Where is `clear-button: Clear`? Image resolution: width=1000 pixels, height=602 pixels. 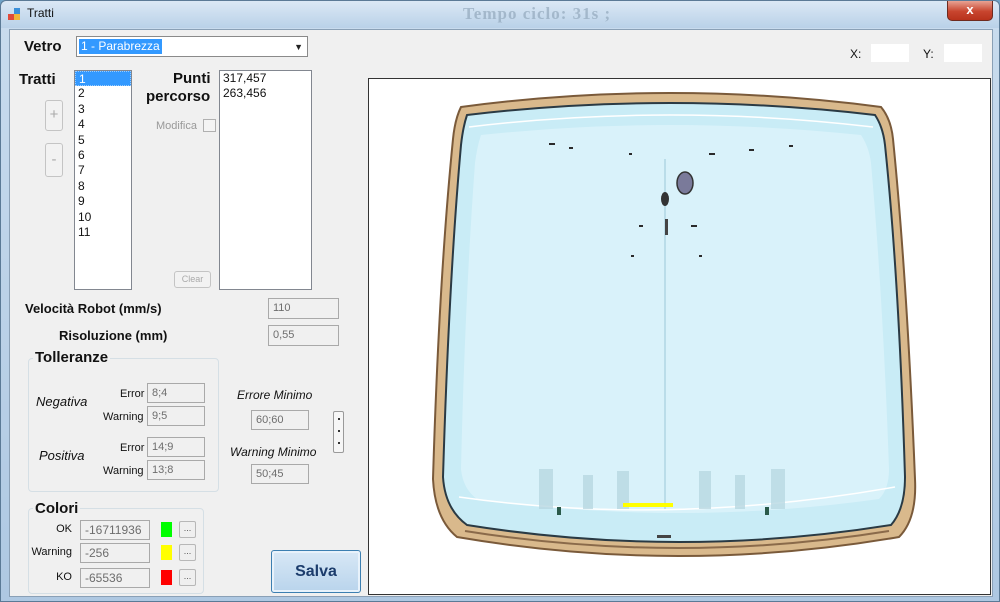 clear-button: Clear is located at coordinates (192, 279).